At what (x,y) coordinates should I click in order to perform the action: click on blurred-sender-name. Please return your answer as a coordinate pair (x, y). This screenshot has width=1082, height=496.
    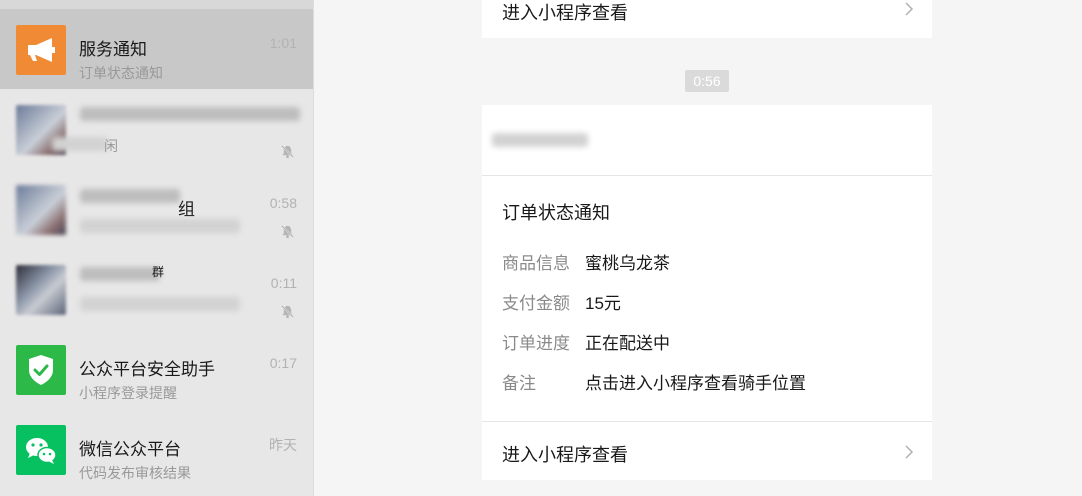
    Looking at the image, I should click on (540, 140).